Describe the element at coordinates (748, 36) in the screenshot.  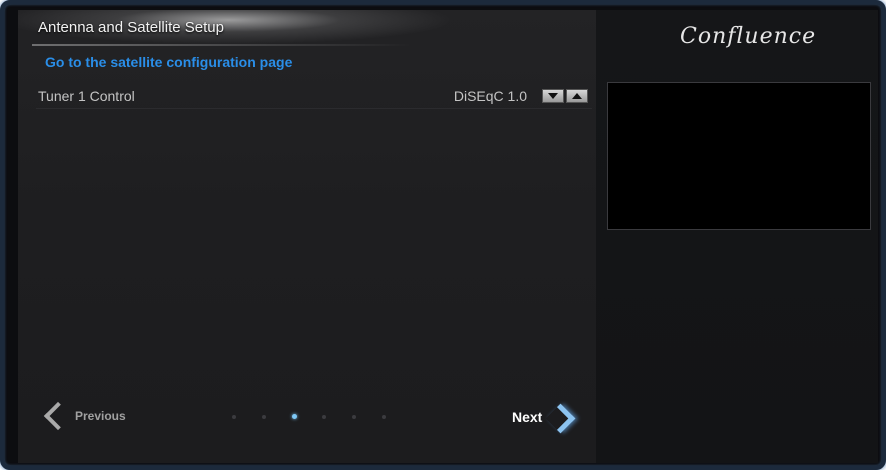
I see `confluence-logo: Confluence` at that location.